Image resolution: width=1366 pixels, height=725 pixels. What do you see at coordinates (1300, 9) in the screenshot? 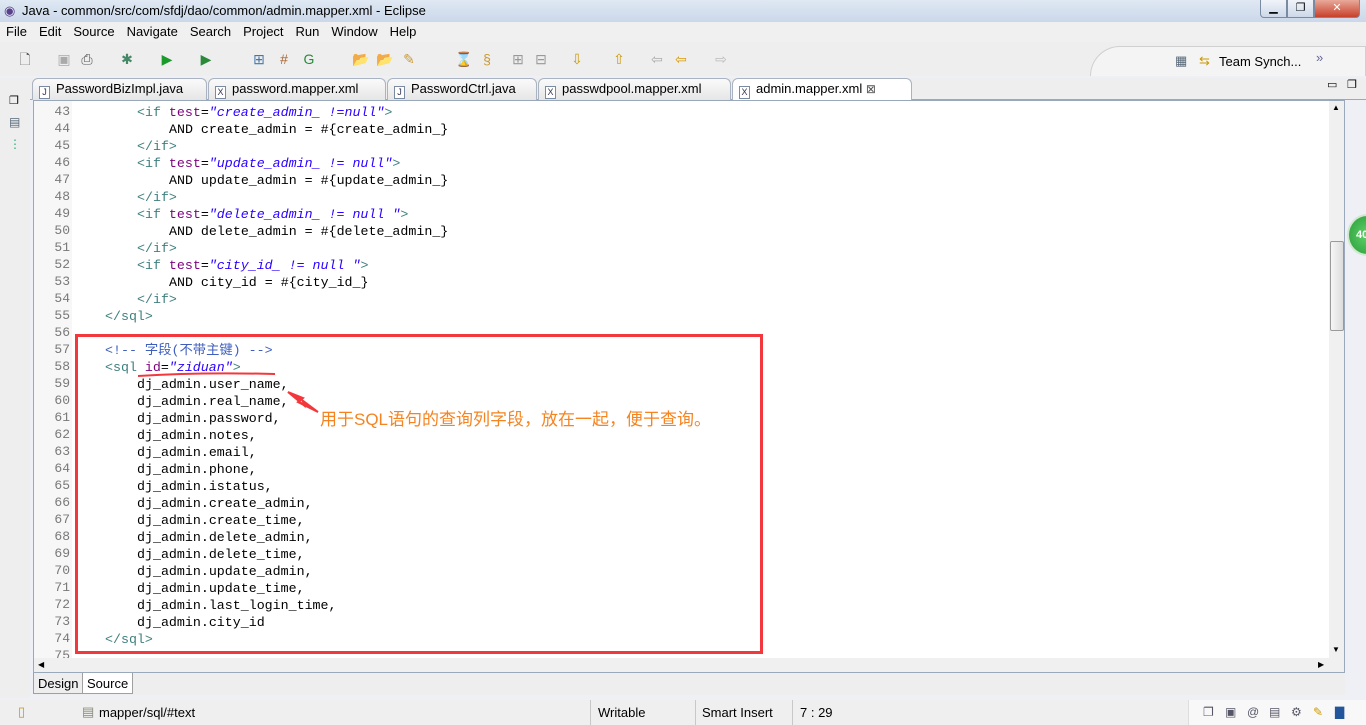
I see `restore-button: ❐` at bounding box center [1300, 9].